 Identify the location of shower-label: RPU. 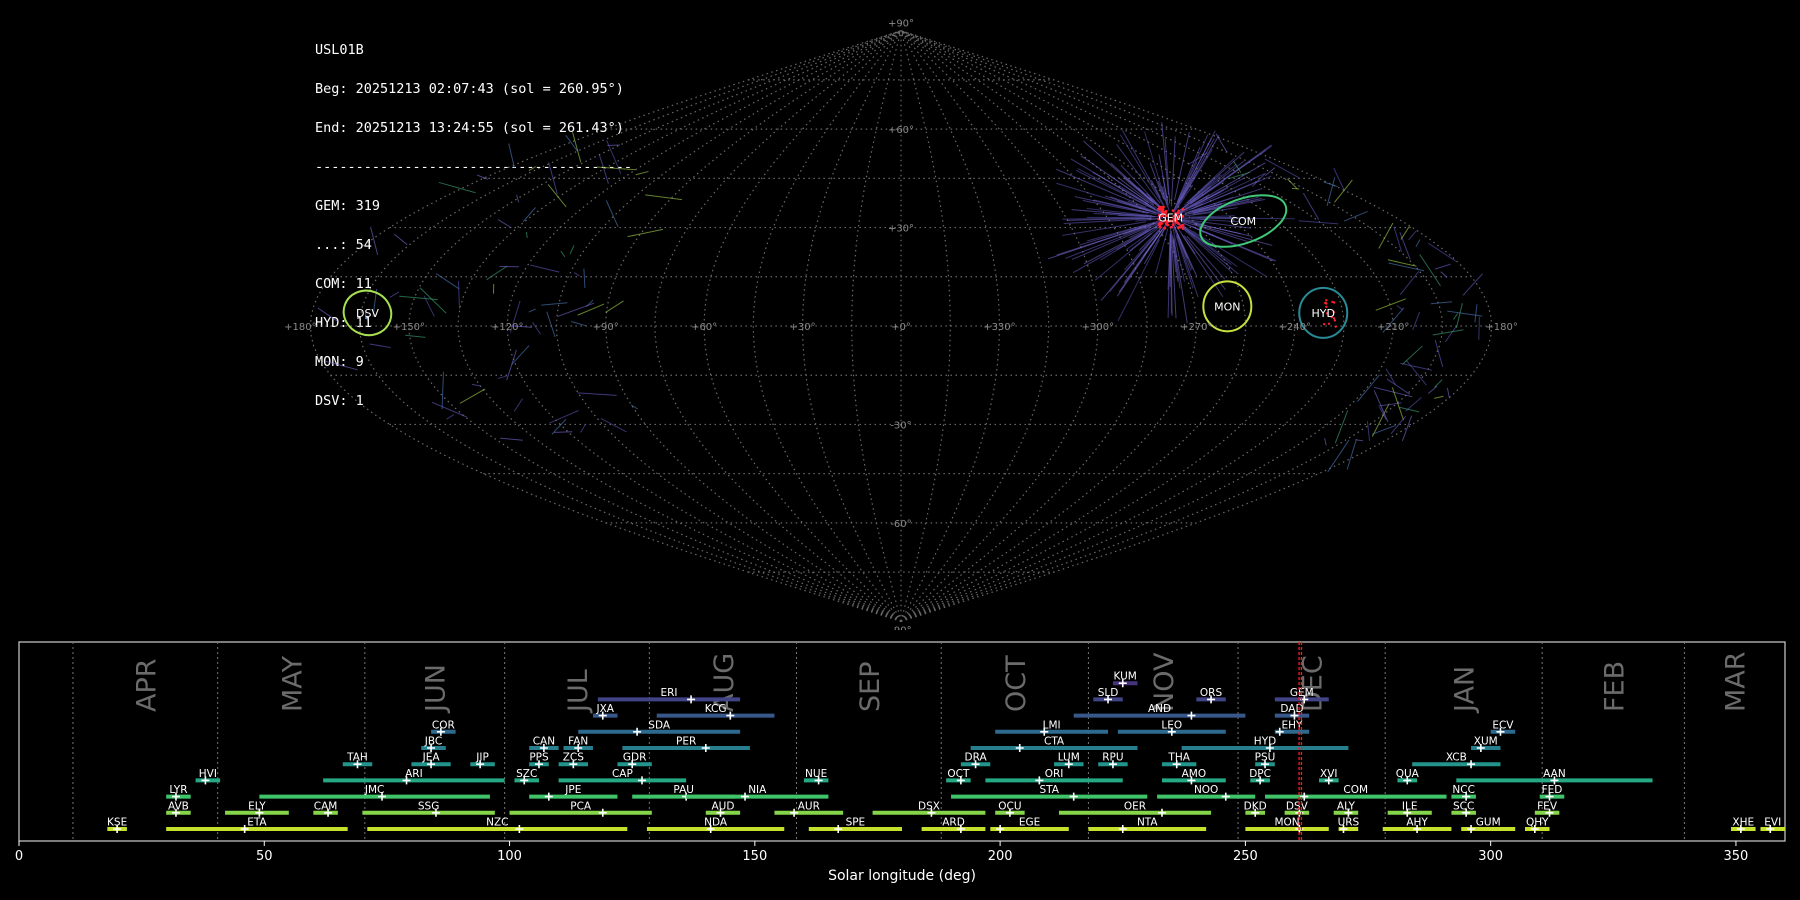
(1112, 758).